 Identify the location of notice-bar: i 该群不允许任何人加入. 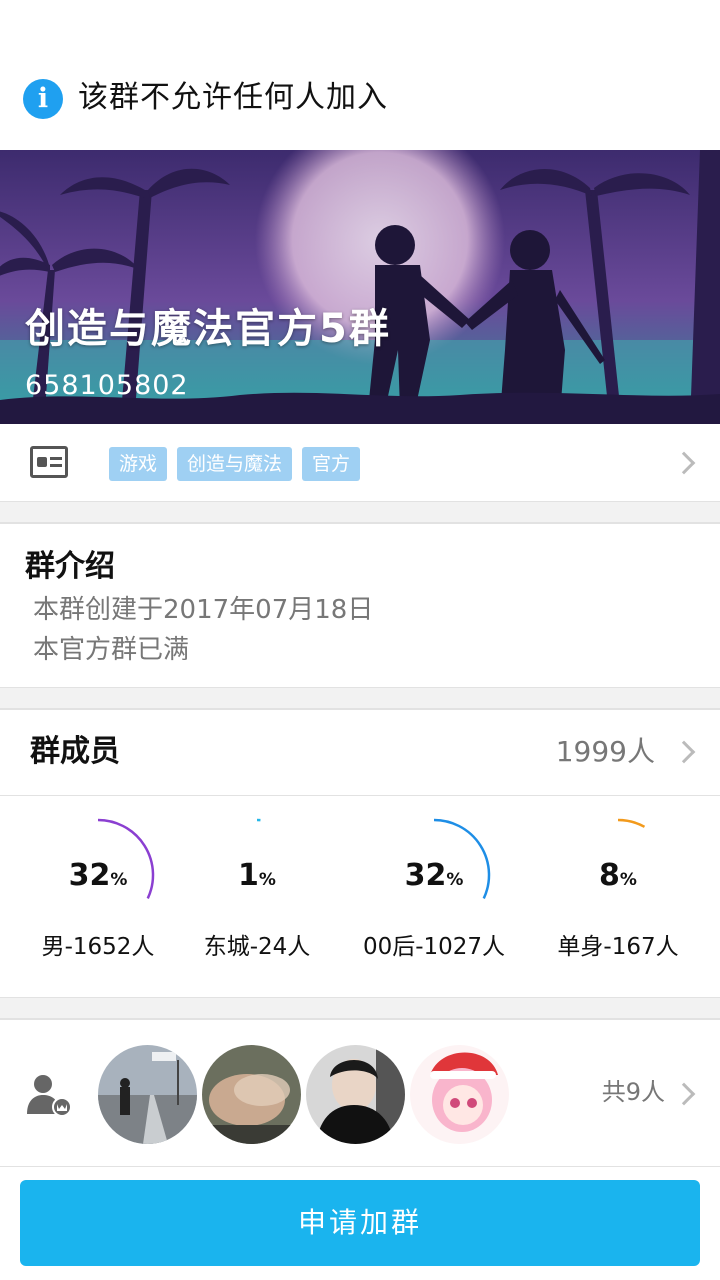
(360, 75).